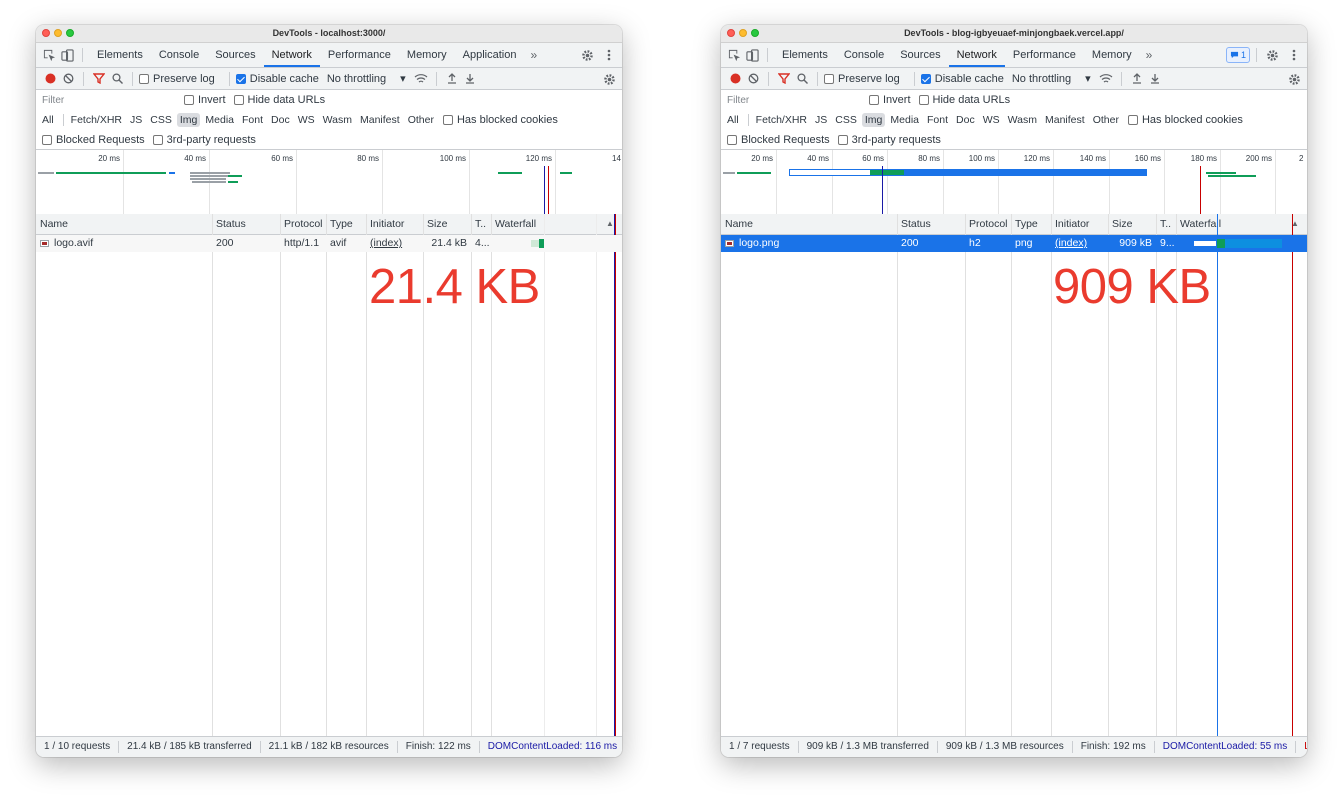  What do you see at coordinates (793, 100) in the screenshot?
I see `filter-input` at bounding box center [793, 100].